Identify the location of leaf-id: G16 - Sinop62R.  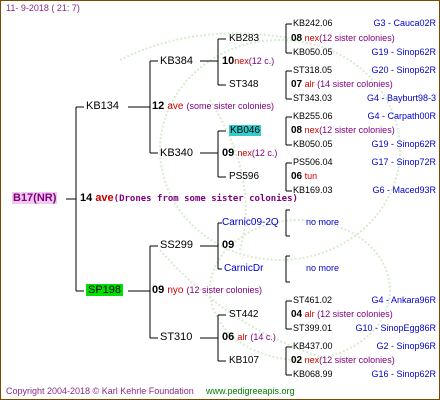
(403, 374).